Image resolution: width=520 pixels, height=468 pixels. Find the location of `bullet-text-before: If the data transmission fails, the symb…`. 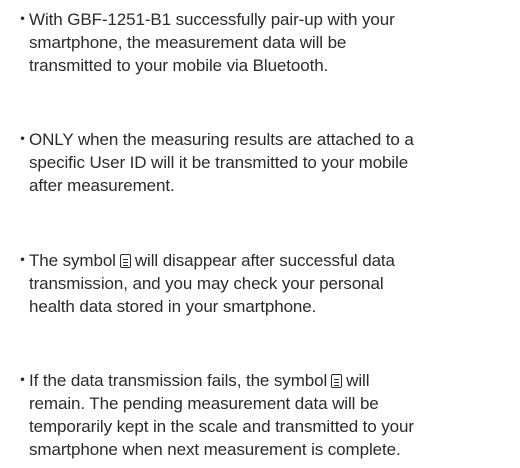

bullet-text-before: If the data transmission fails, the symb… is located at coordinates (178, 380).